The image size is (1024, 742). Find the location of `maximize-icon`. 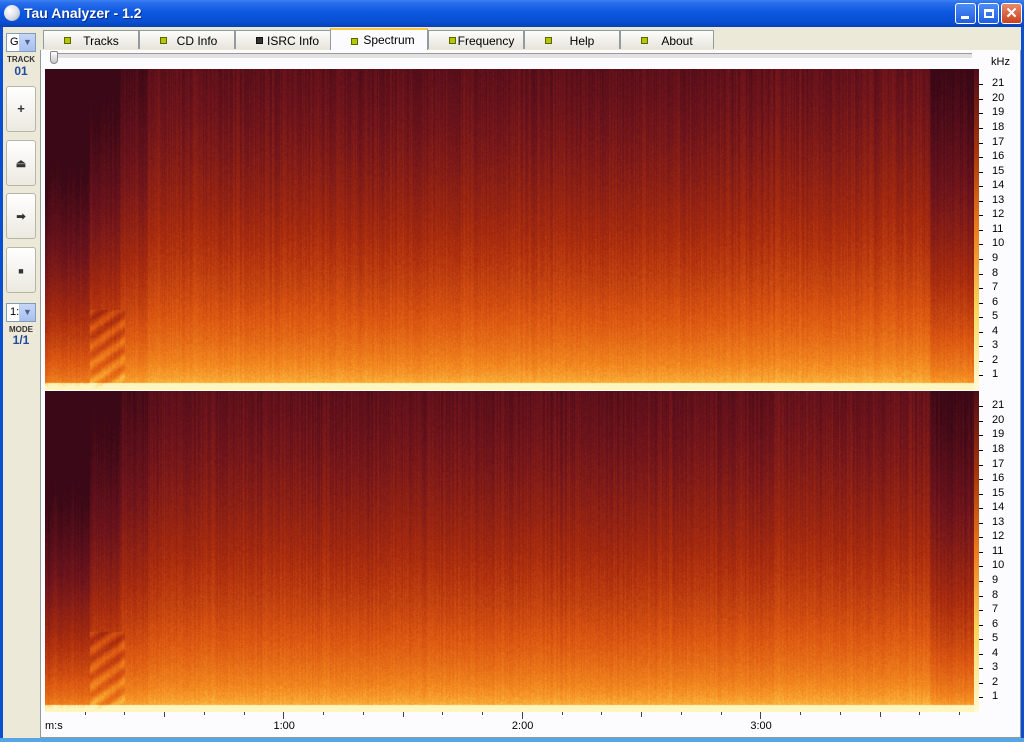

maximize-icon is located at coordinates (989, 13).